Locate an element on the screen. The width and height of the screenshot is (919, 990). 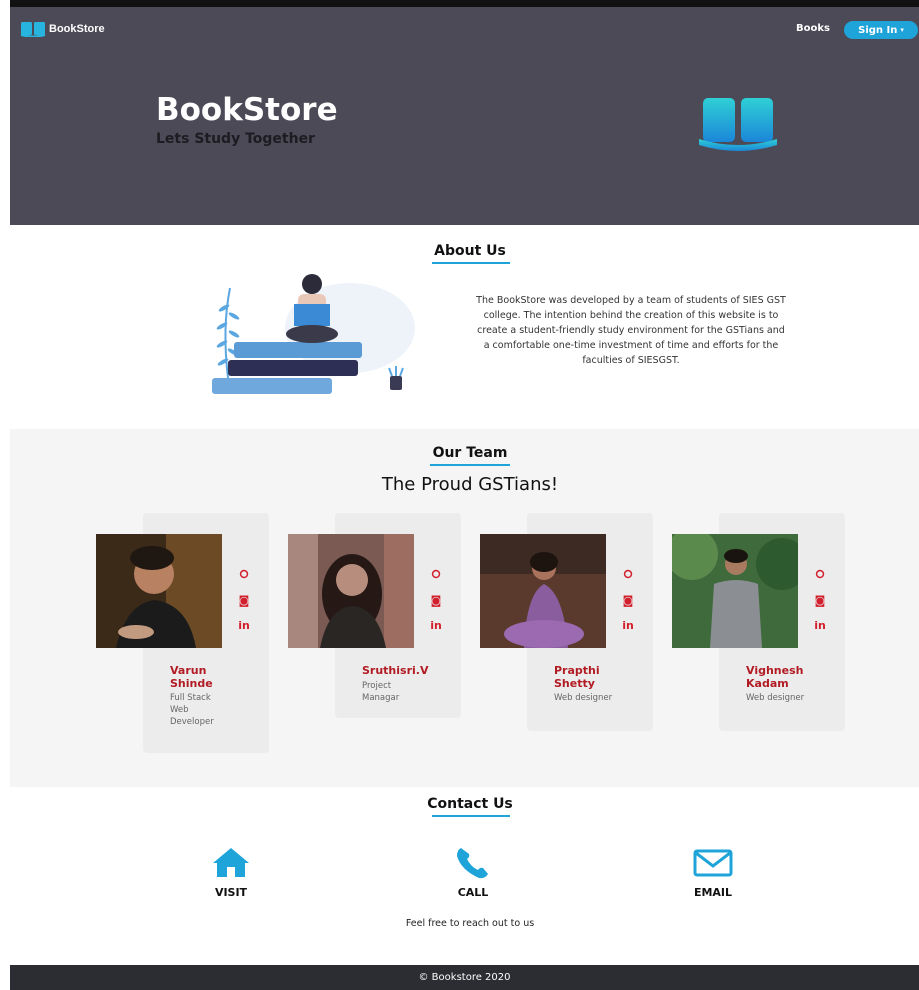
contact-call is located at coordinates (473, 865).